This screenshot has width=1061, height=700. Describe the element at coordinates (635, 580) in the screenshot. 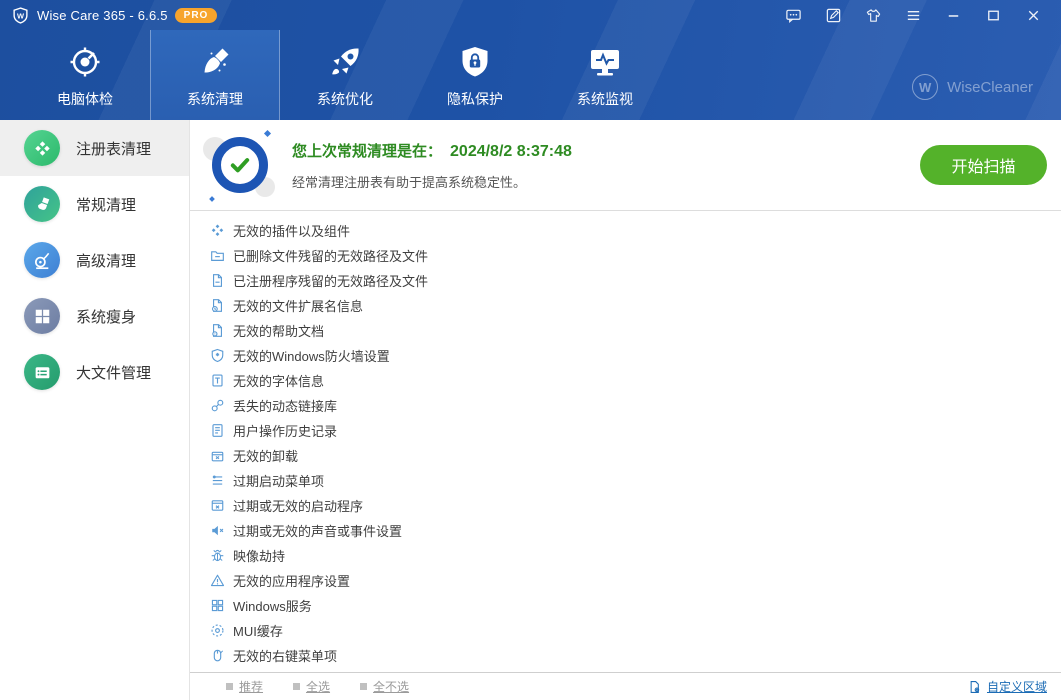

I see `list-item: 无效的应用程序设置` at that location.